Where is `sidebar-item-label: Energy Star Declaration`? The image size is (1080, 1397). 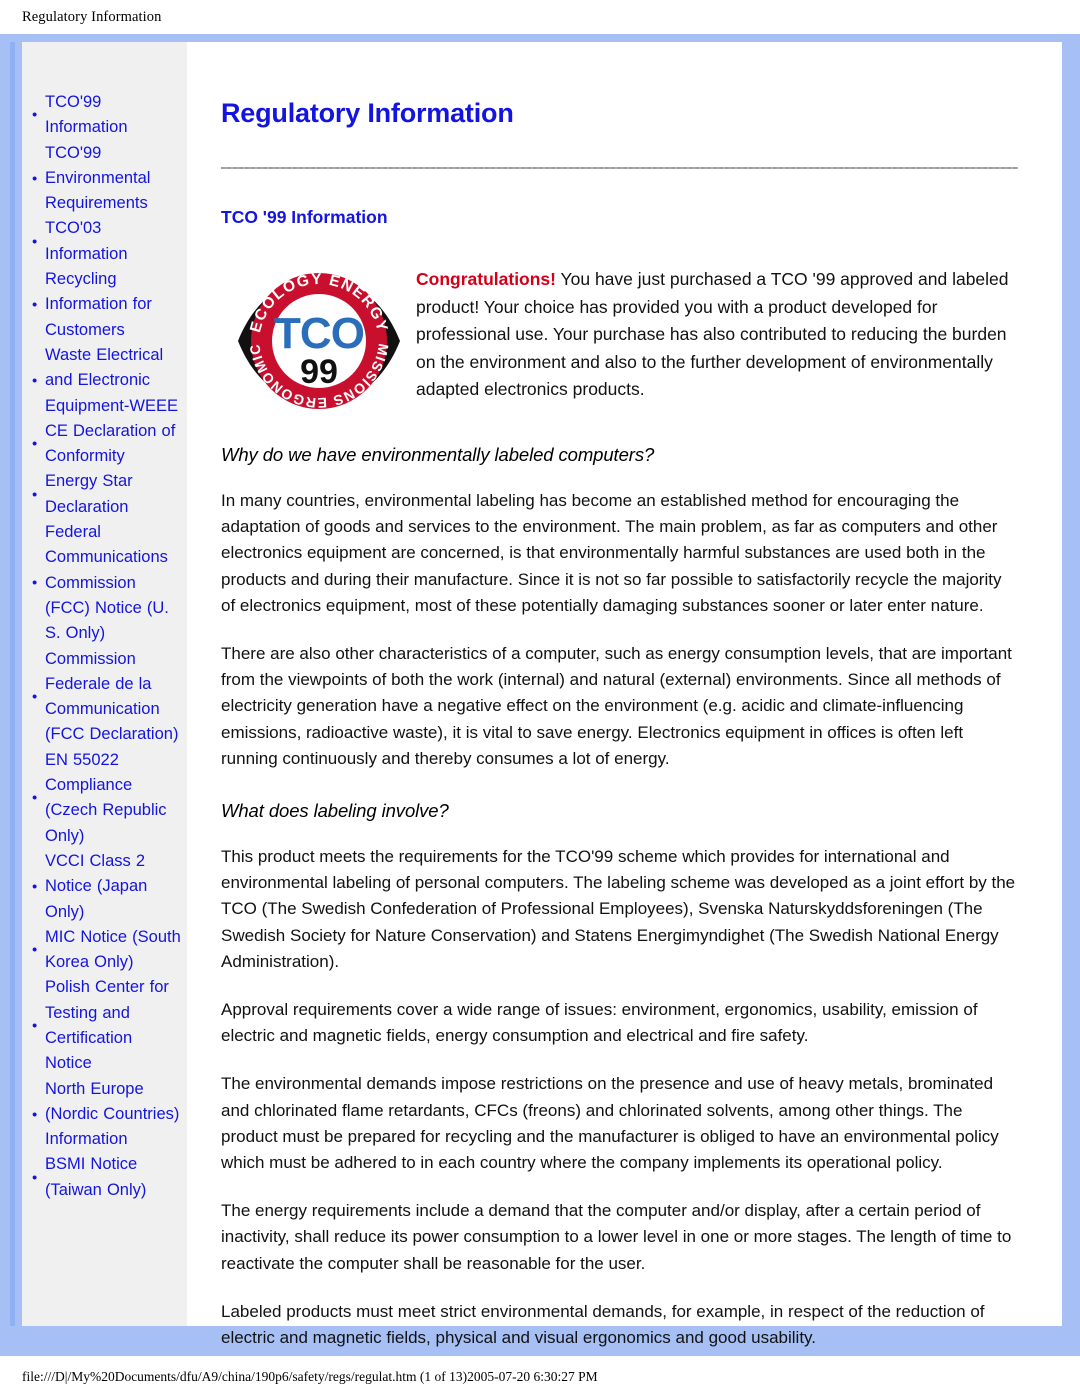
sidebar-item-label: Energy Star Declaration is located at coordinates (89, 494).